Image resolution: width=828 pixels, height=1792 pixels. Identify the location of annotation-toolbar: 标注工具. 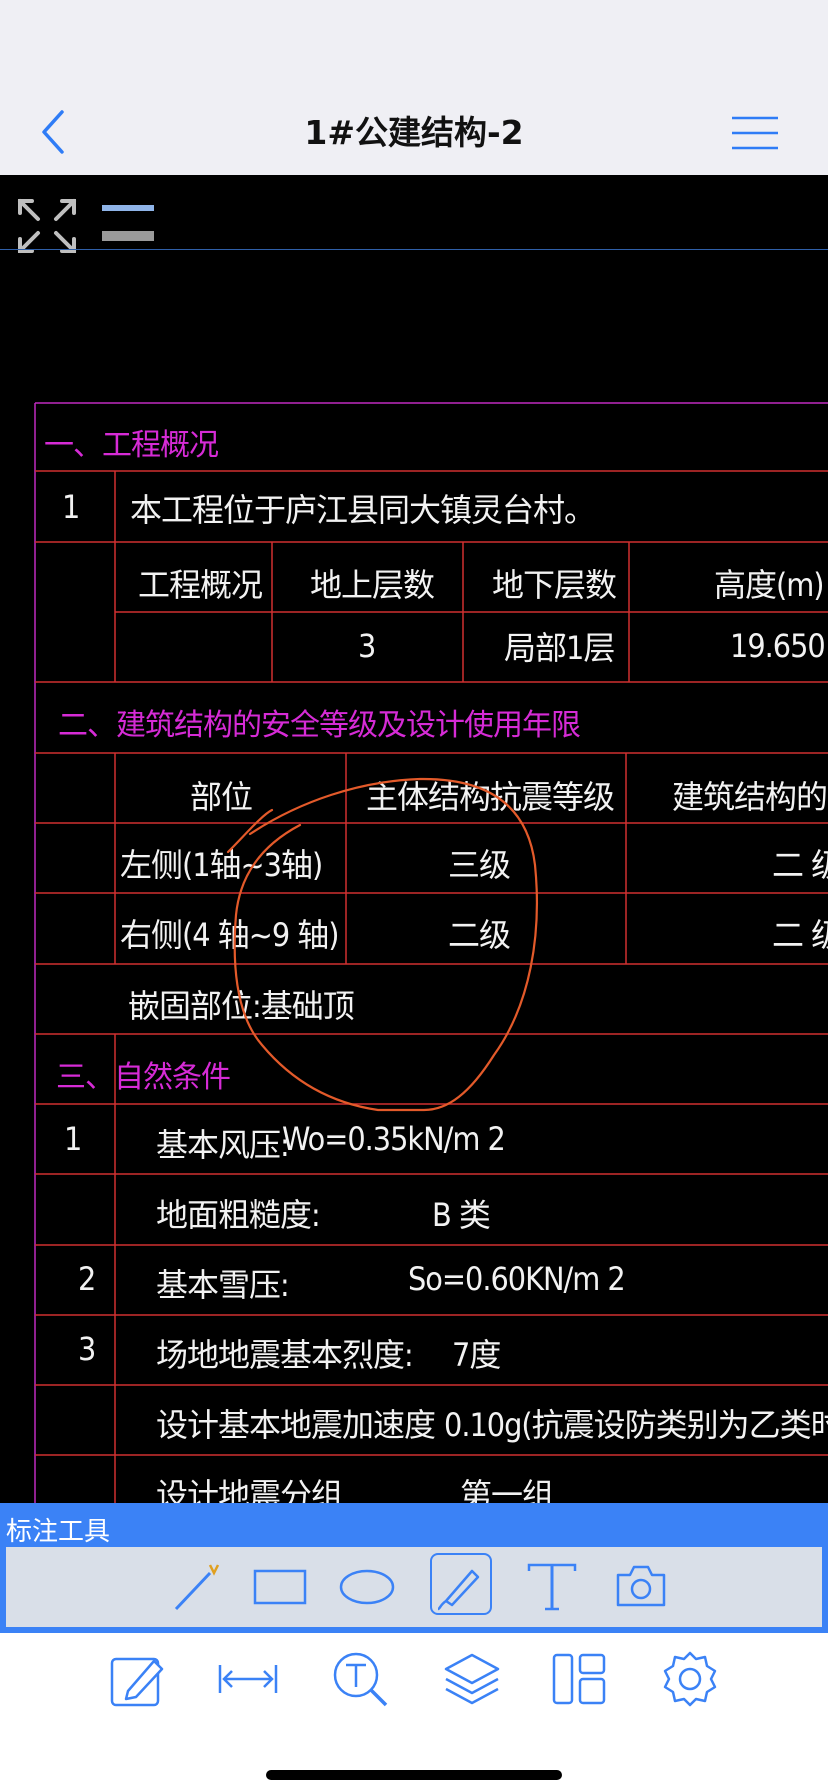
(414, 1568).